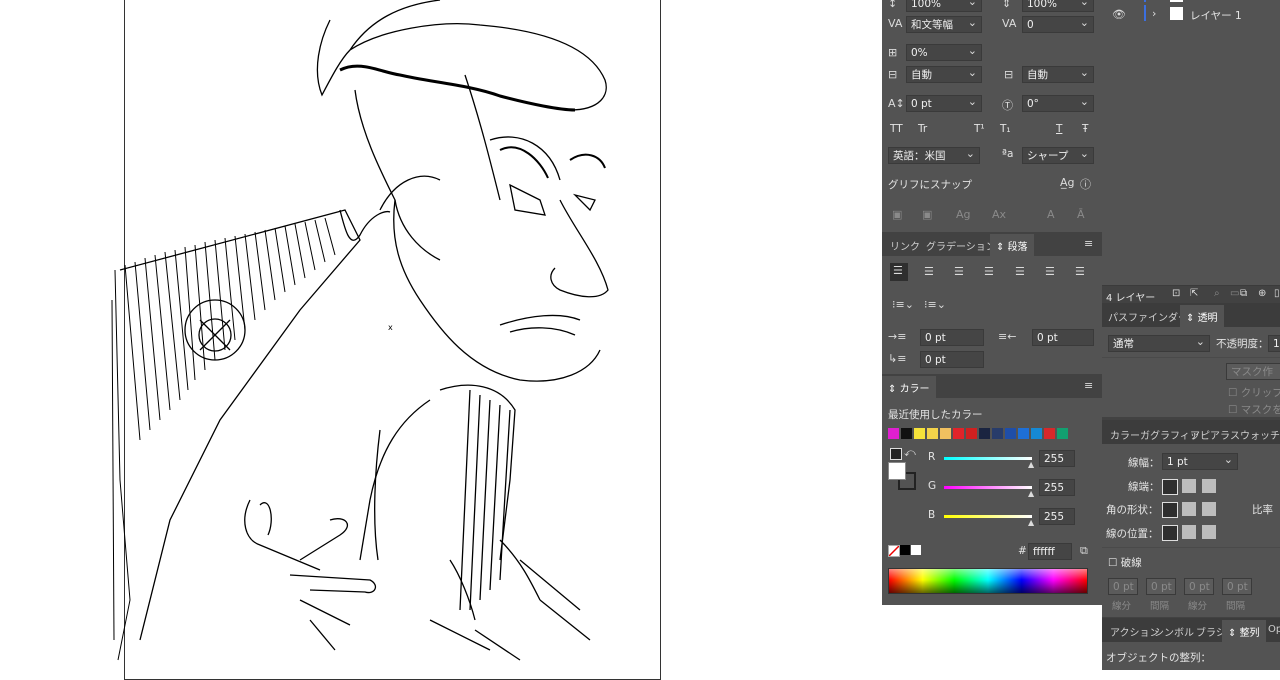  I want to click on left-indent-field: 0 pt, so click(952, 337).